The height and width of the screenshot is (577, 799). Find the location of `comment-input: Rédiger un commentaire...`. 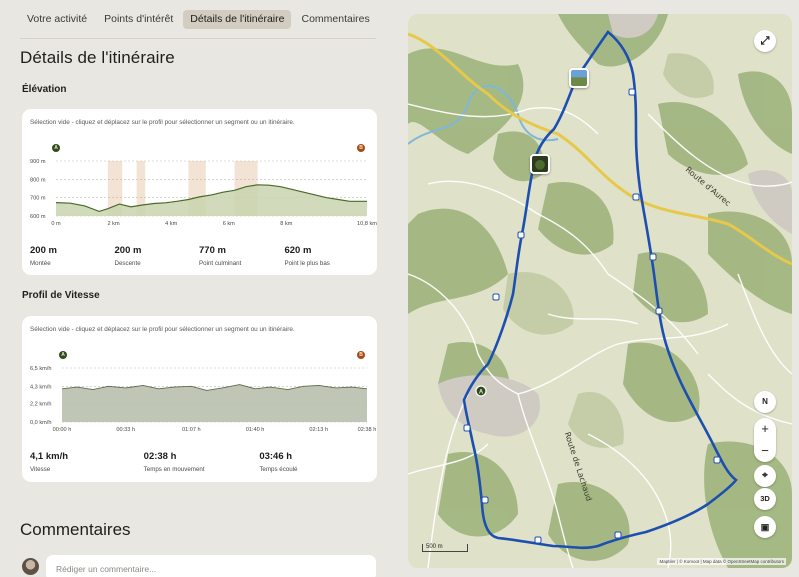

comment-input: Rédiger un commentaire... is located at coordinates (211, 566).